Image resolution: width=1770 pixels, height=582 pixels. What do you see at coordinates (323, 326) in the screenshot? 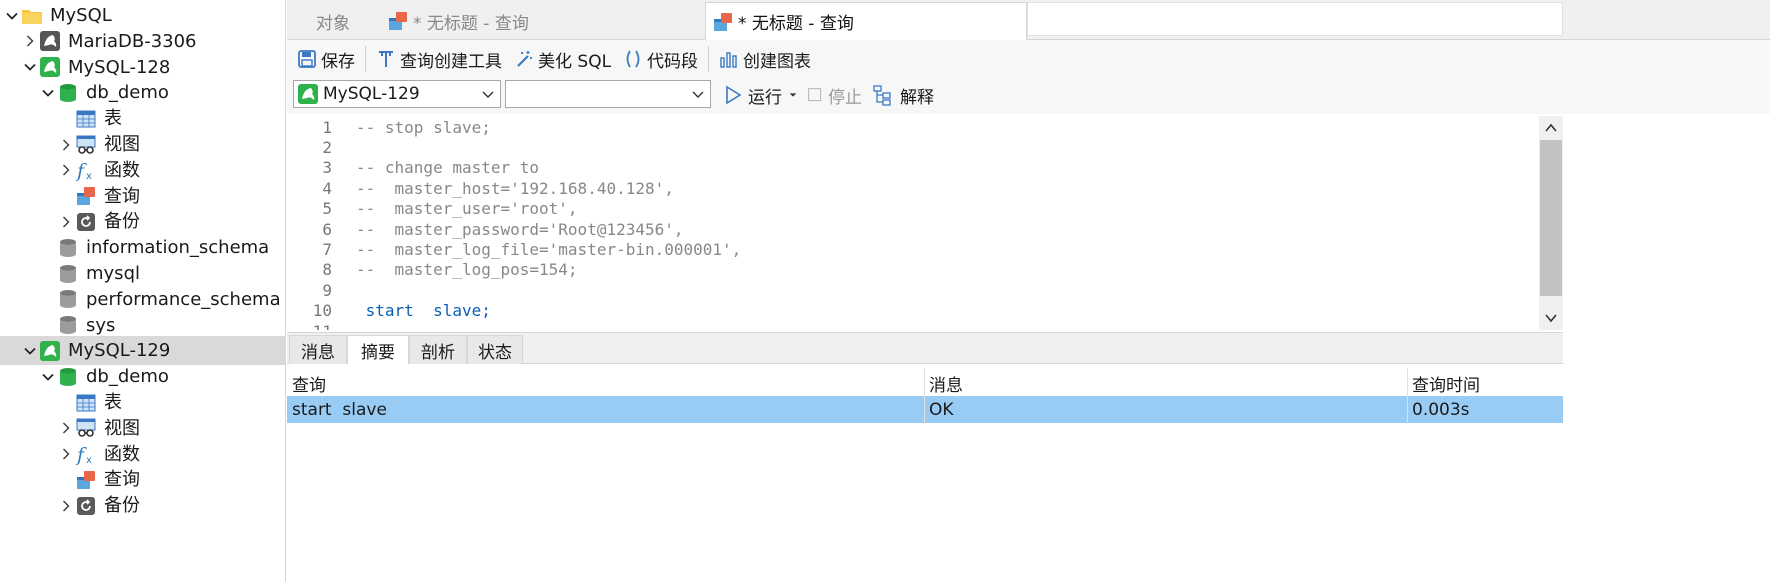
I see `code-line: 11` at bounding box center [323, 326].